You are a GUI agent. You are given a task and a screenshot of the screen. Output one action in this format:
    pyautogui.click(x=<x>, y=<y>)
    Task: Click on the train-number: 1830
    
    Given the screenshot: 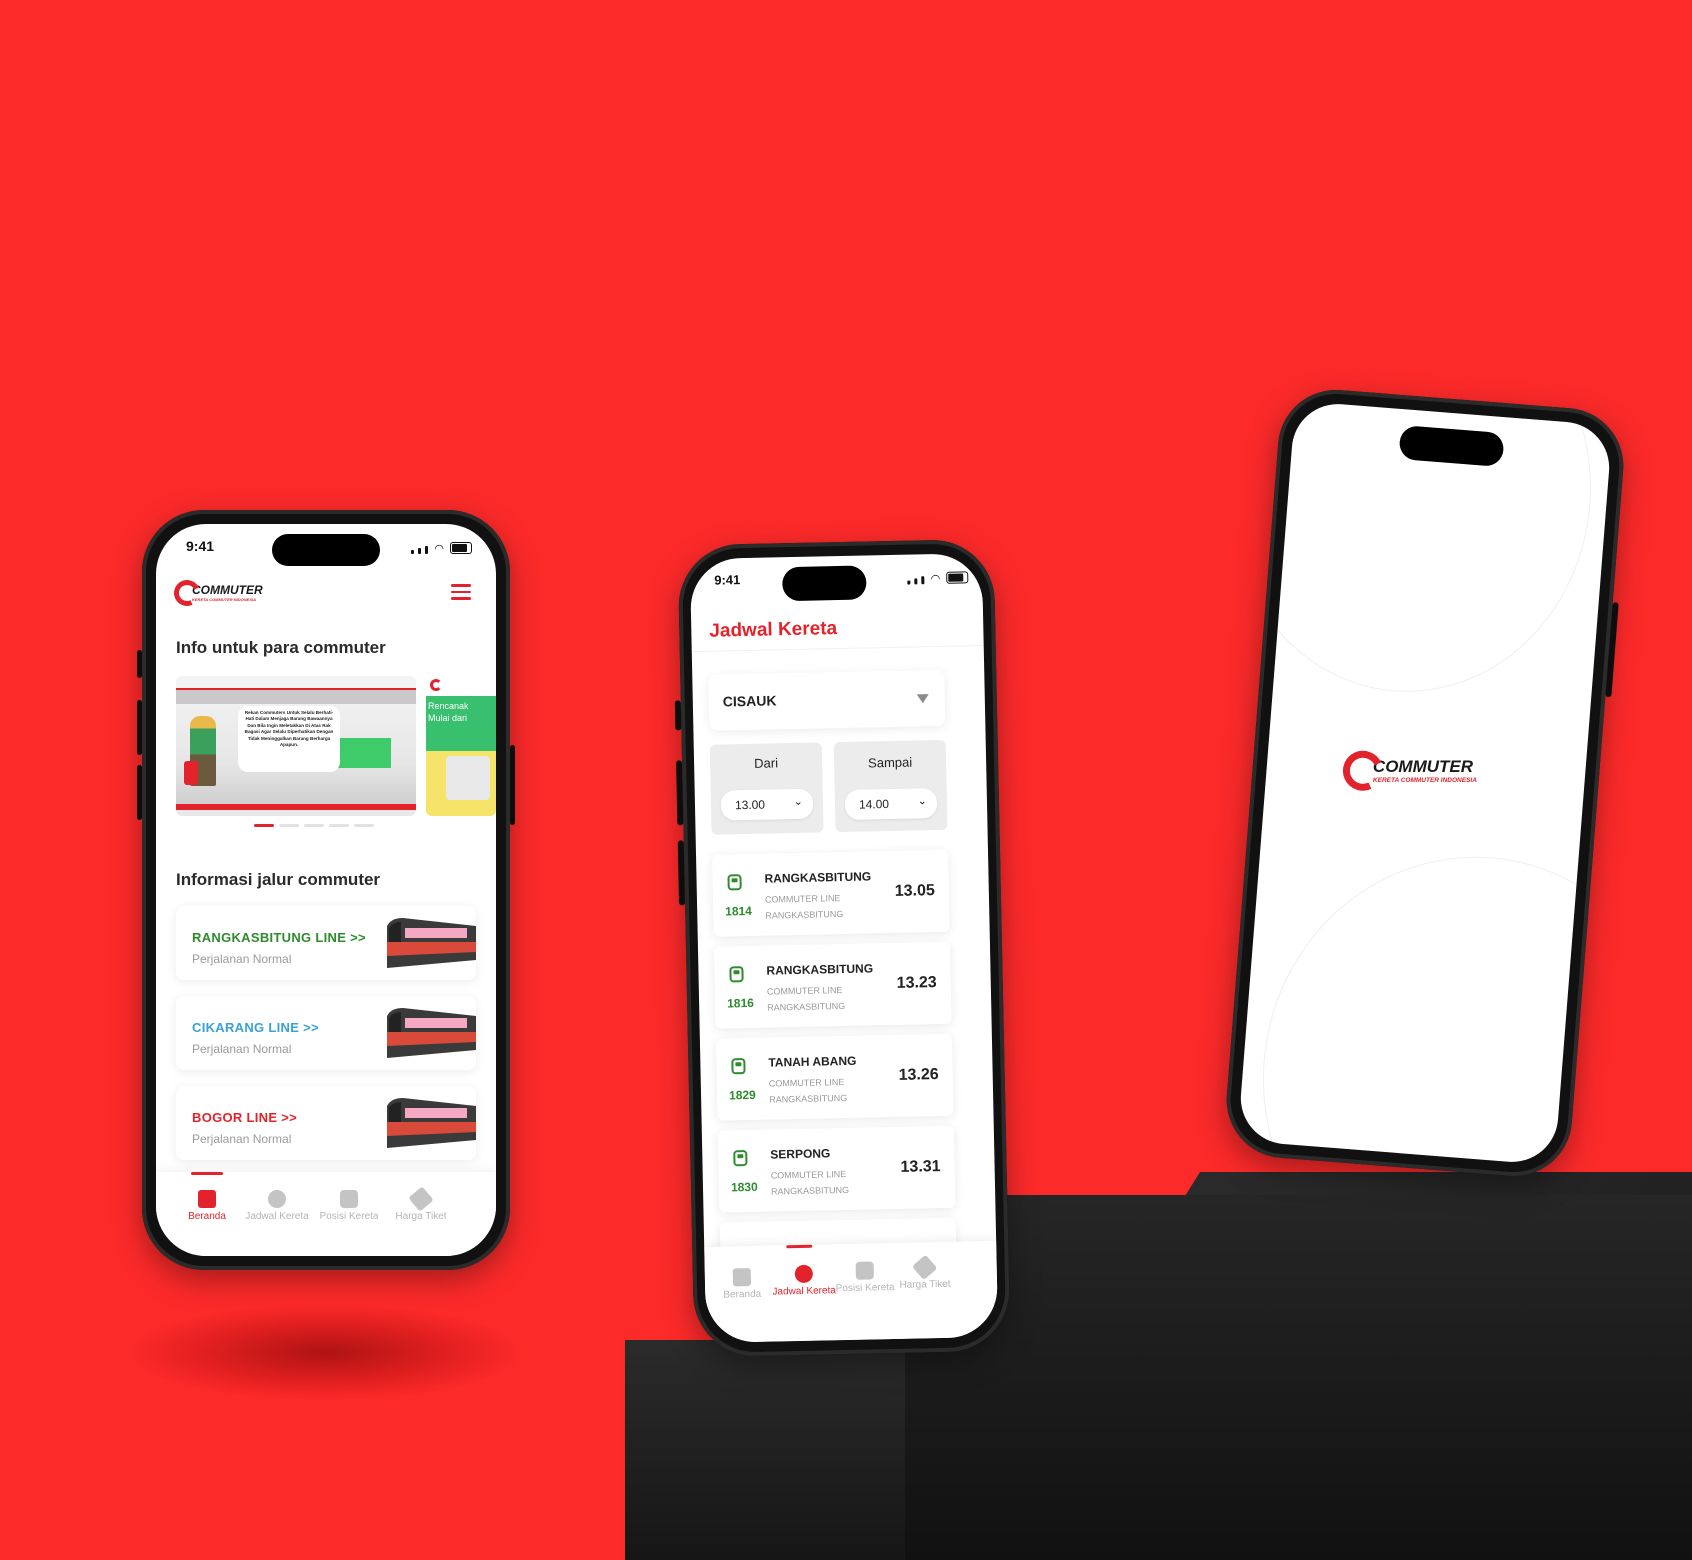 What is the action you would take?
    pyautogui.click(x=744, y=1187)
    